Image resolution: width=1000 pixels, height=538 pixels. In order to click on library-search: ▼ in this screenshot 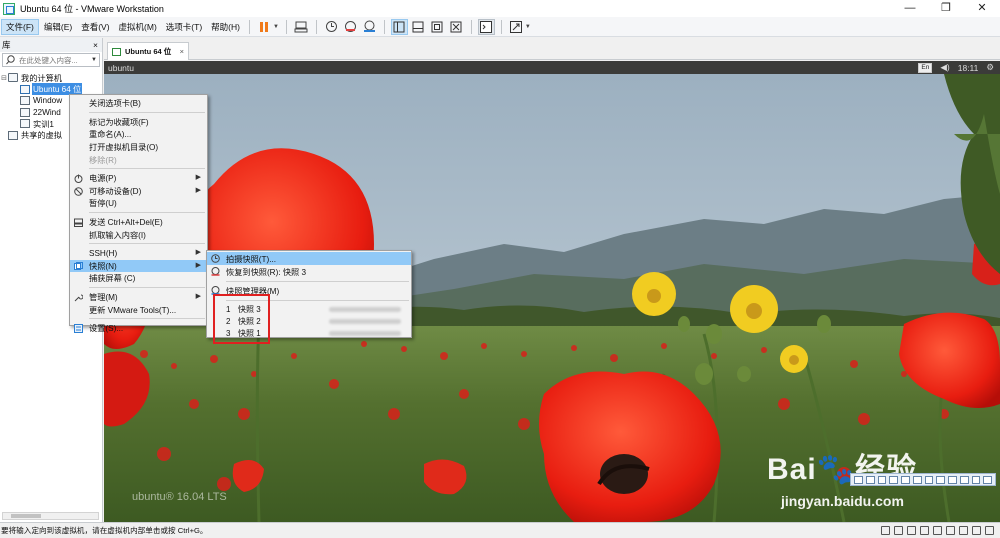, I will do `click(51, 60)`.